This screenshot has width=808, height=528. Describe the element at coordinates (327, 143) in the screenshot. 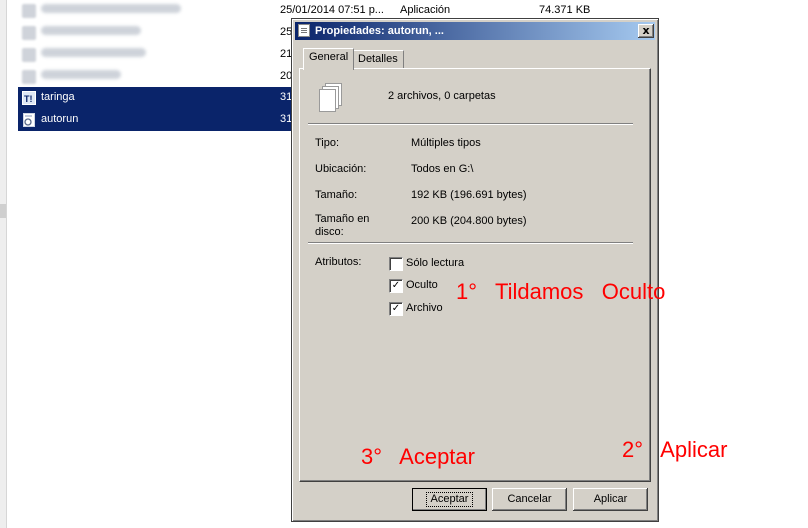

I see `tipo-label: Tipo:` at that location.